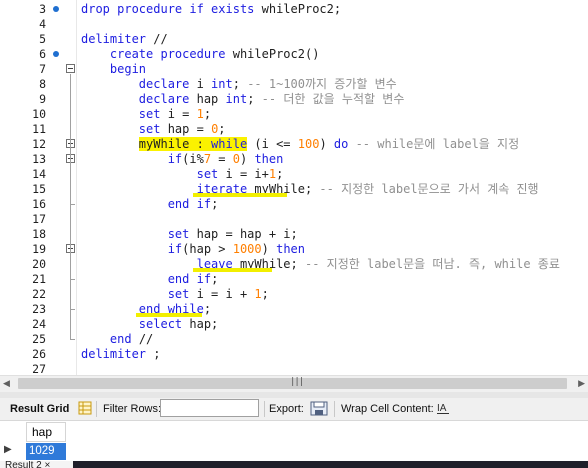 This screenshot has height=468, width=588. I want to click on code-token: i = i+, so click(247, 174).